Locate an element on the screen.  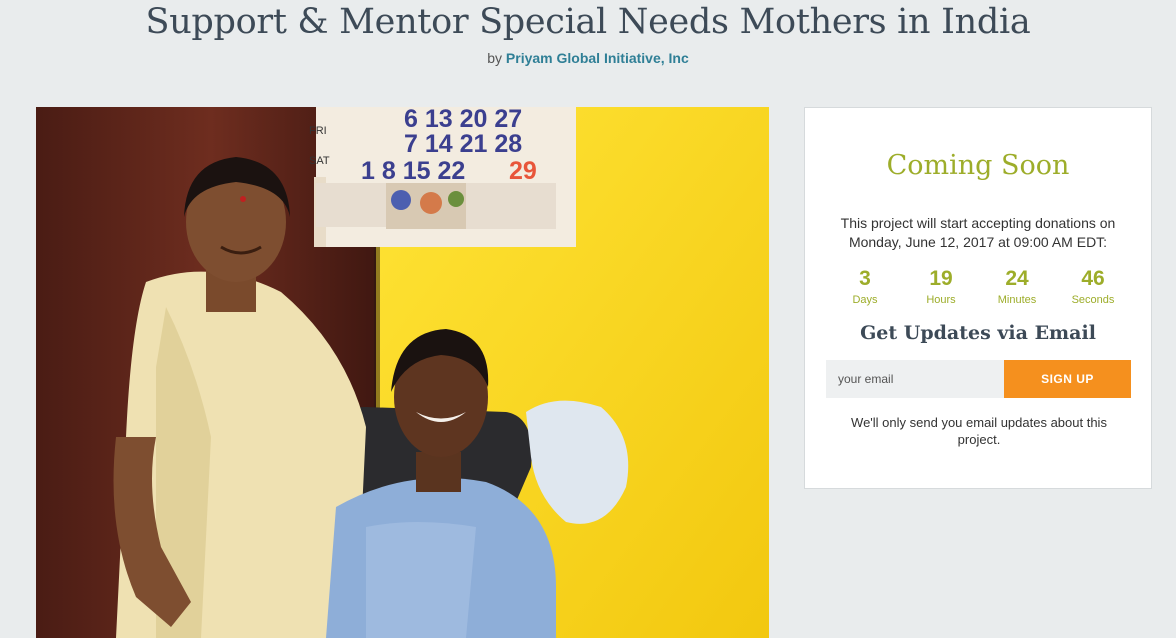
organization-link: Priyam Global Initiative, Inc is located at coordinates (597, 58).